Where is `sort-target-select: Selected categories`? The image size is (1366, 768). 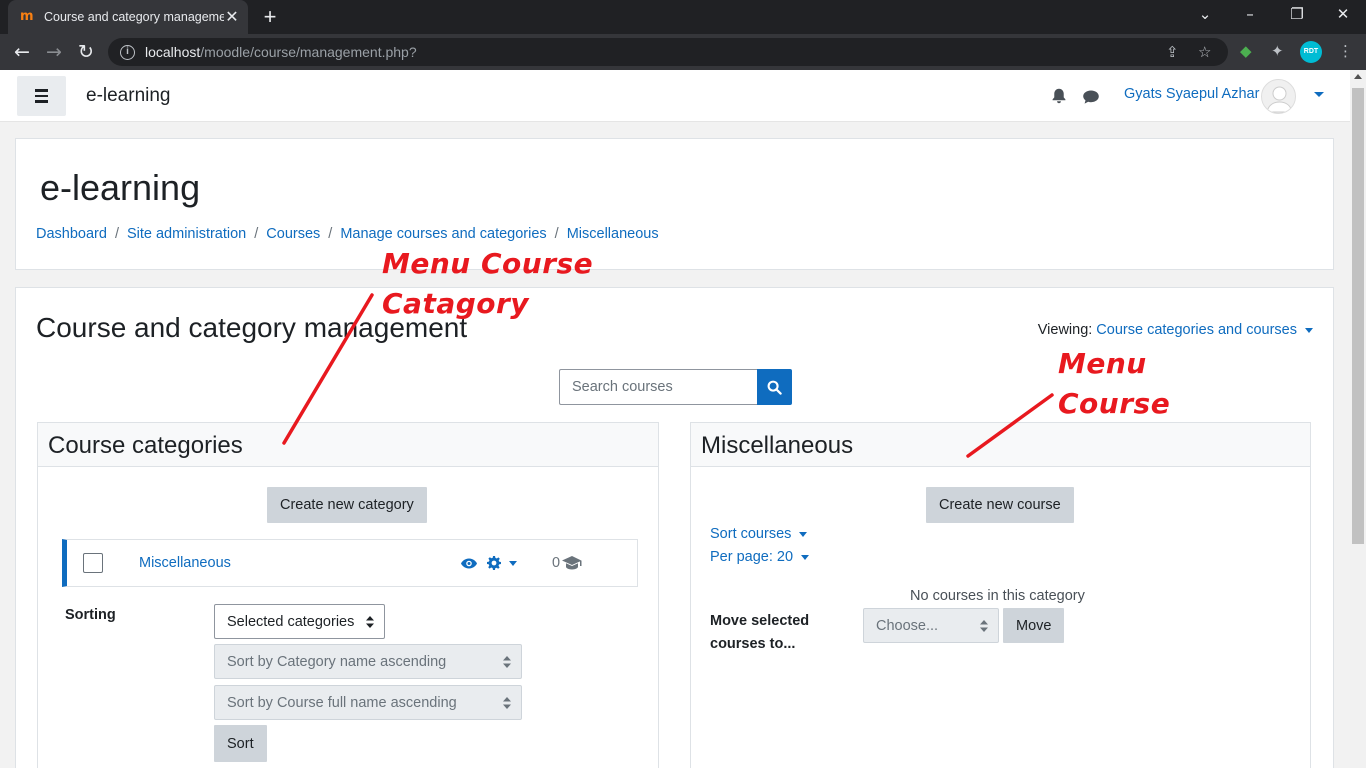
sort-target-select: Selected categories is located at coordinates (299, 621).